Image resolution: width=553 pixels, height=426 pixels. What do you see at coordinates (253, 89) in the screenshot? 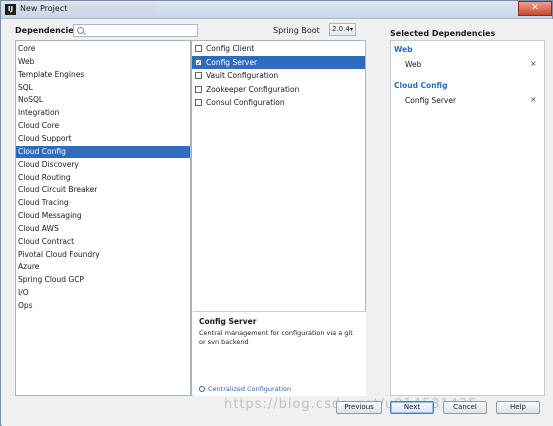
I see `dependency-label: Zookeeper Configuration` at bounding box center [253, 89].